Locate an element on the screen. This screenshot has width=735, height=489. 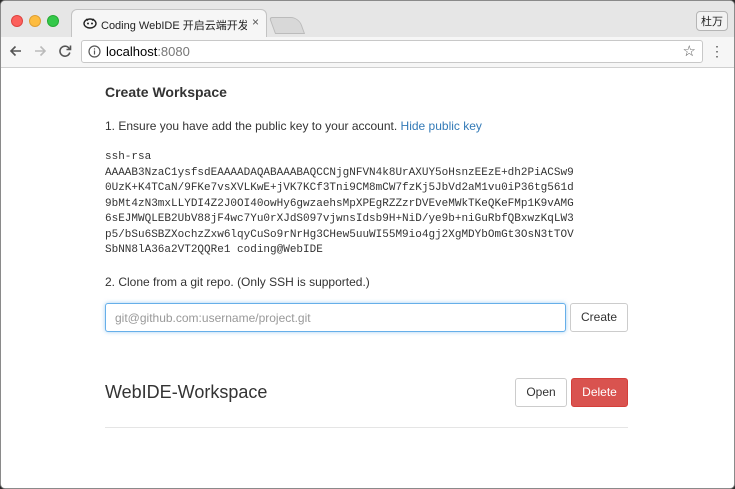
coding-logo-icon is located at coordinates (90, 23).